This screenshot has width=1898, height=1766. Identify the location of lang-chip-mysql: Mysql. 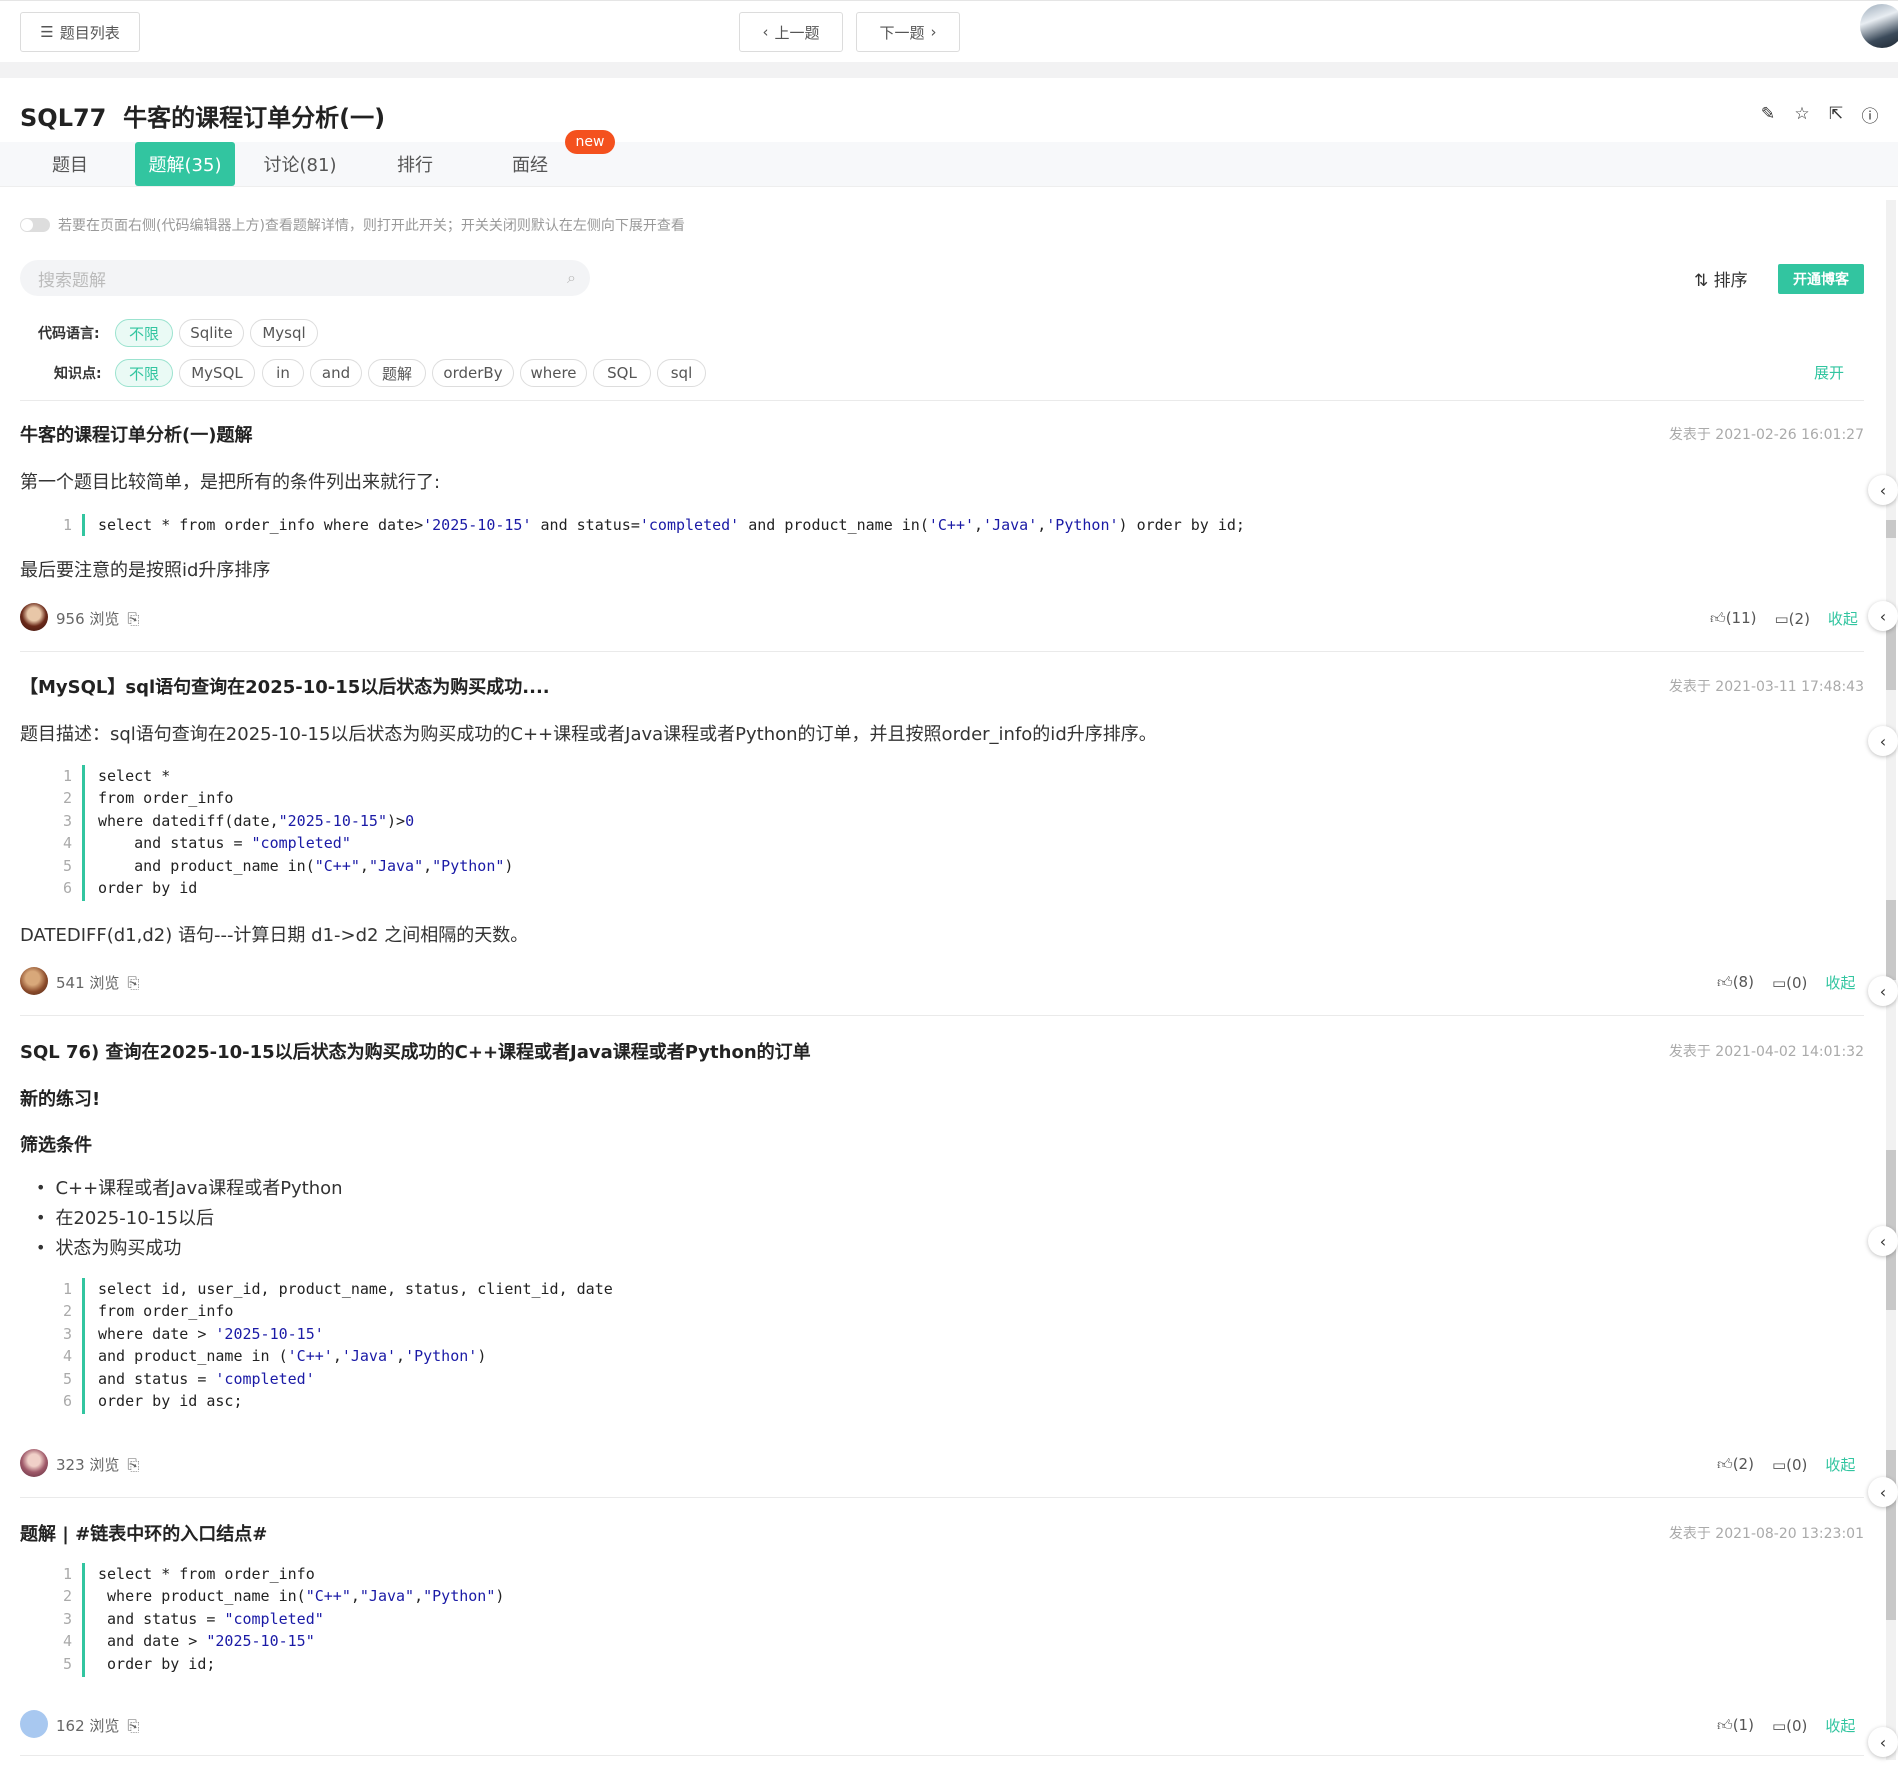
(284, 333).